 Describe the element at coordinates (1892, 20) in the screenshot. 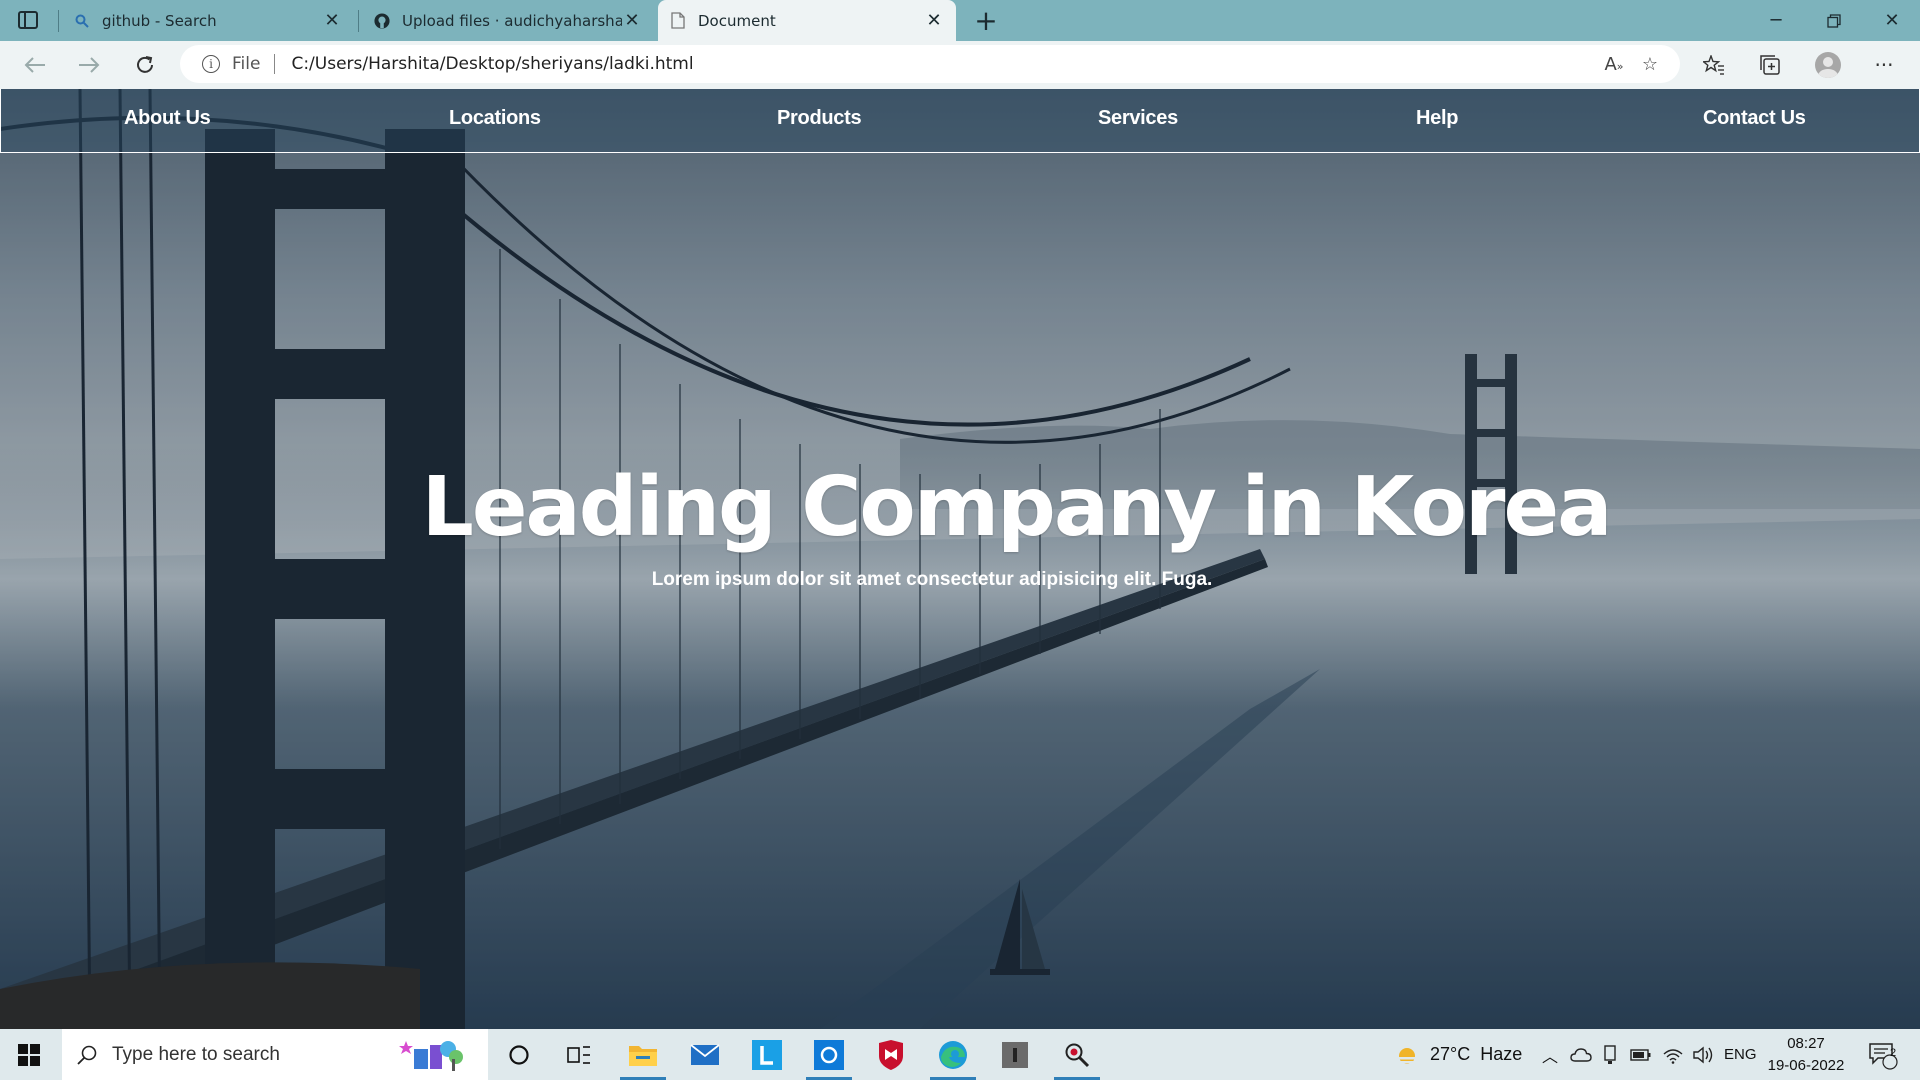

I see `close-window-icon: ✕` at that location.